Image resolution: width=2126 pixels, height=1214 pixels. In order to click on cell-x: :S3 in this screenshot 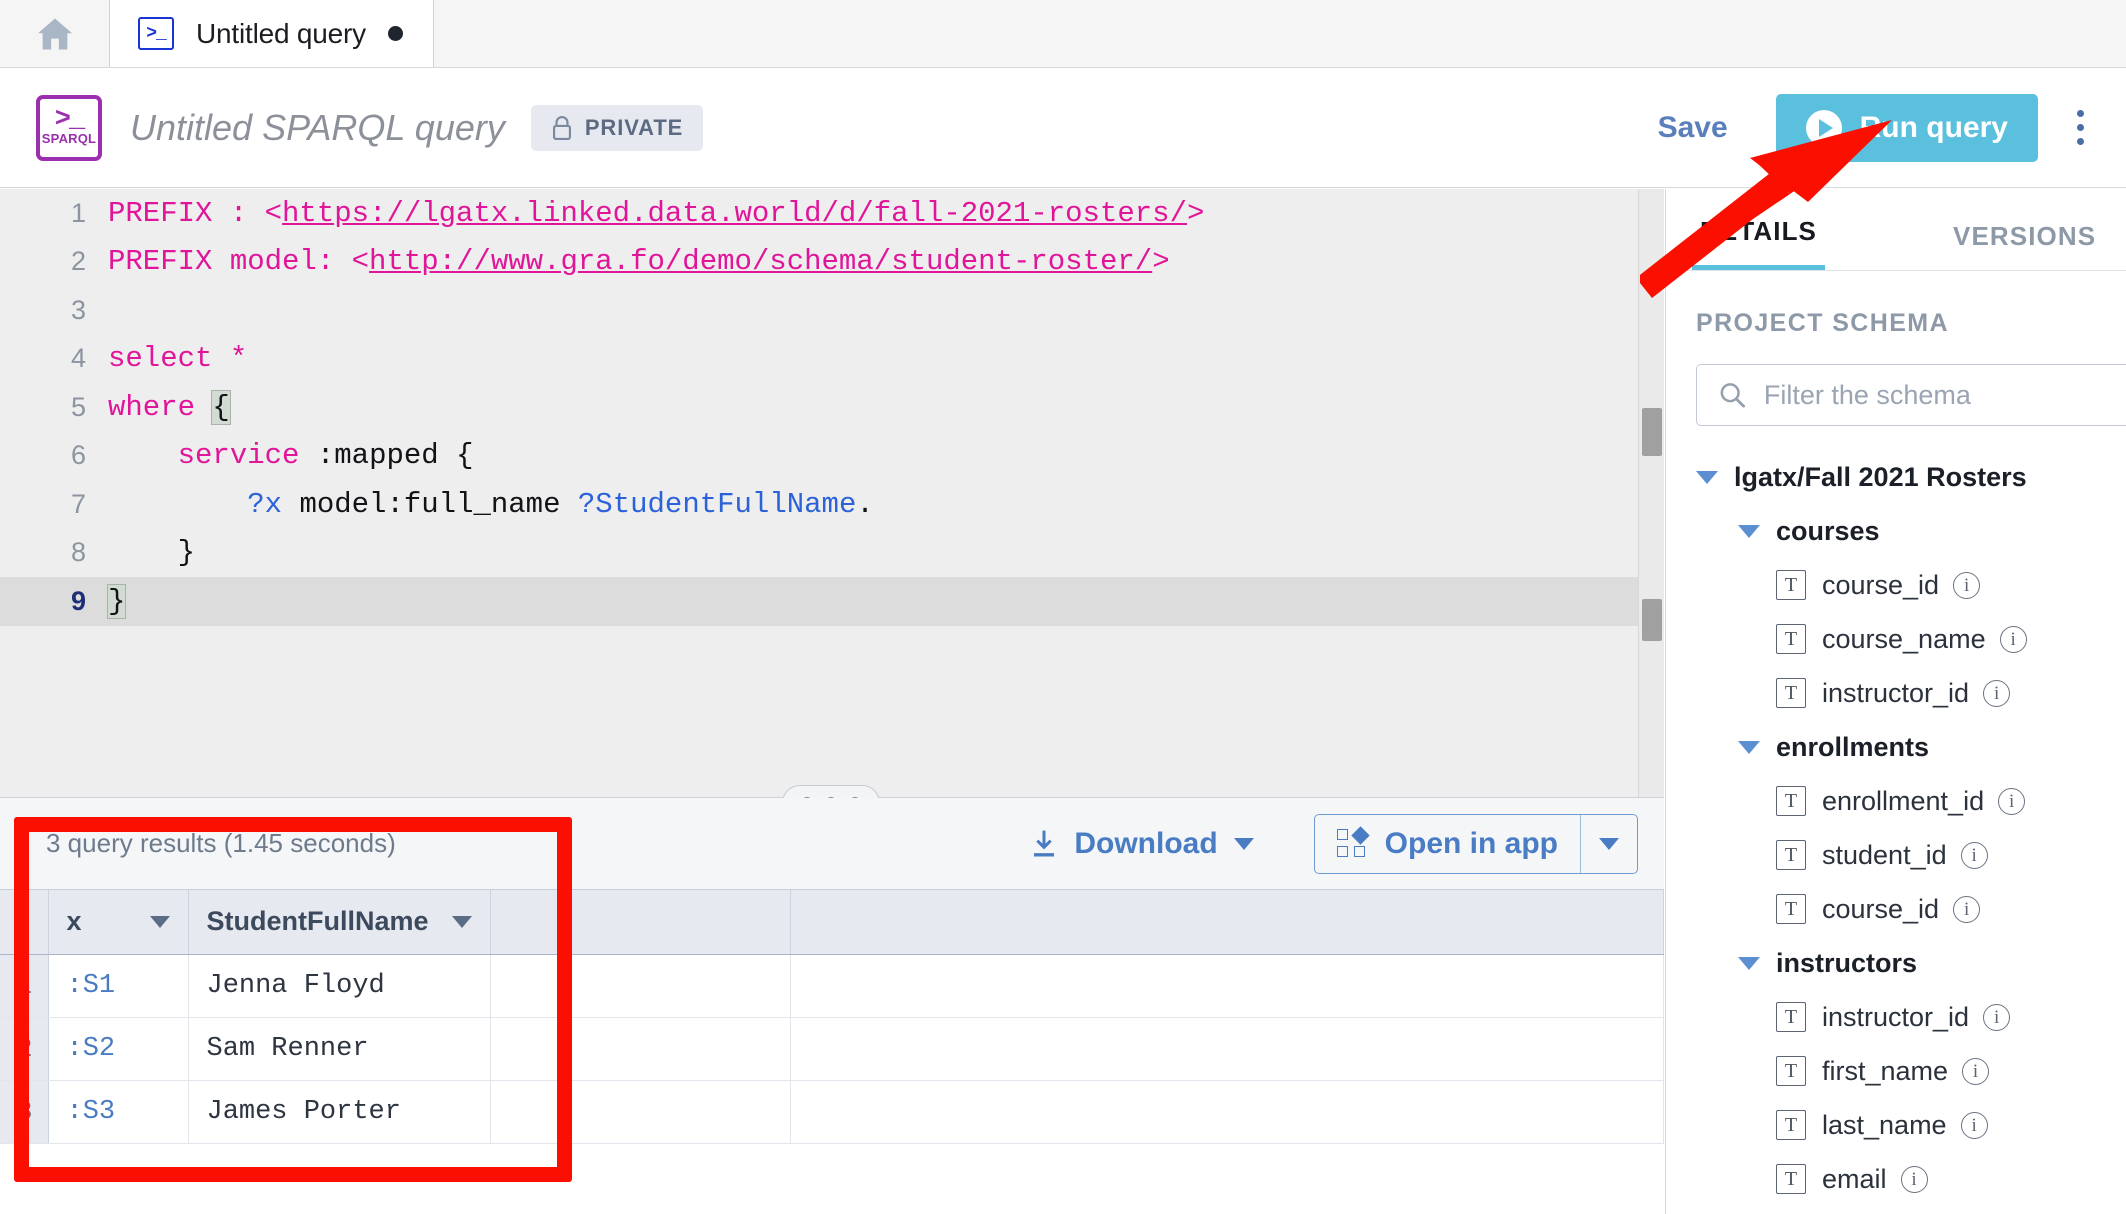, I will do `click(118, 1112)`.